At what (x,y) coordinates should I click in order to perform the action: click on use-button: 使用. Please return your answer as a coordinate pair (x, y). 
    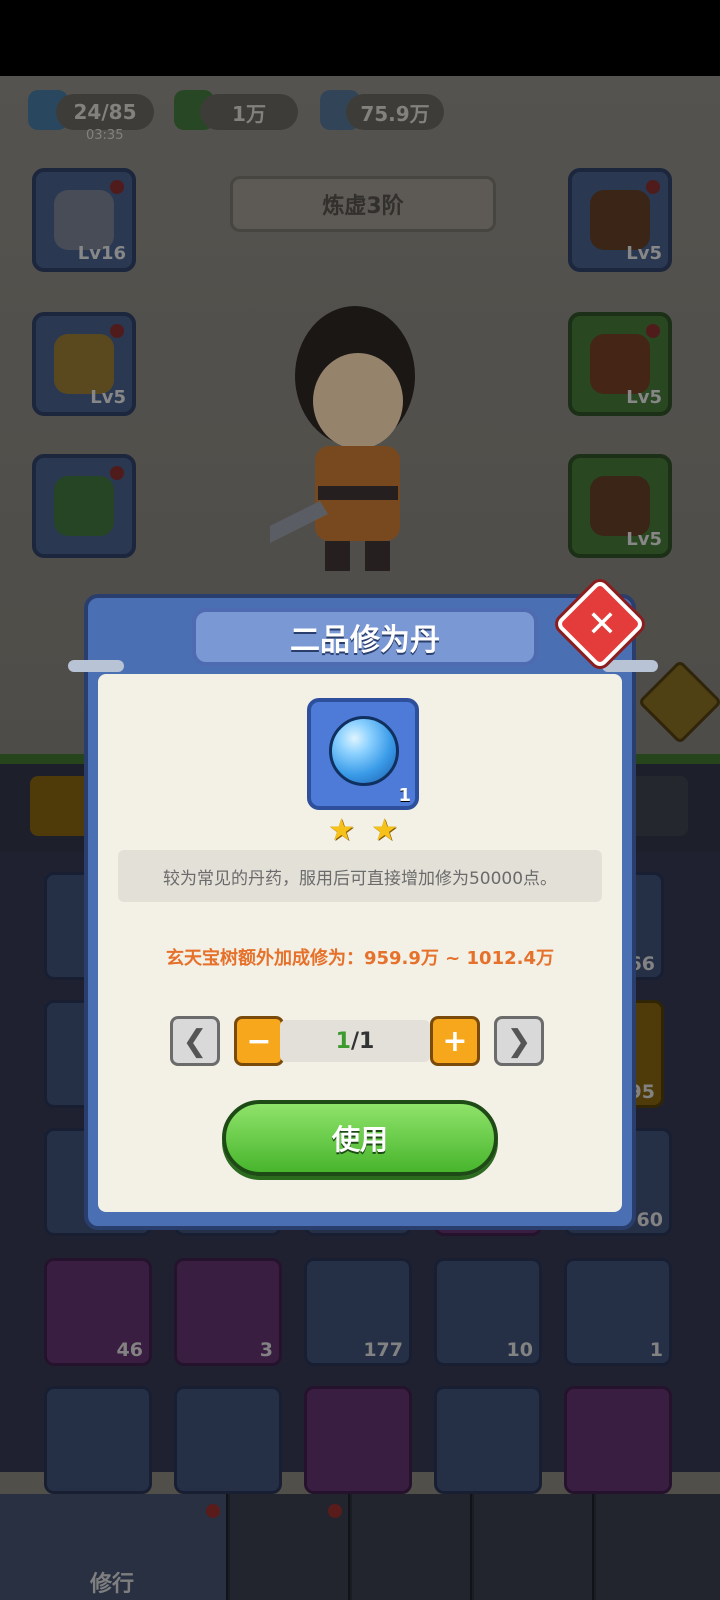
    Looking at the image, I should click on (360, 1138).